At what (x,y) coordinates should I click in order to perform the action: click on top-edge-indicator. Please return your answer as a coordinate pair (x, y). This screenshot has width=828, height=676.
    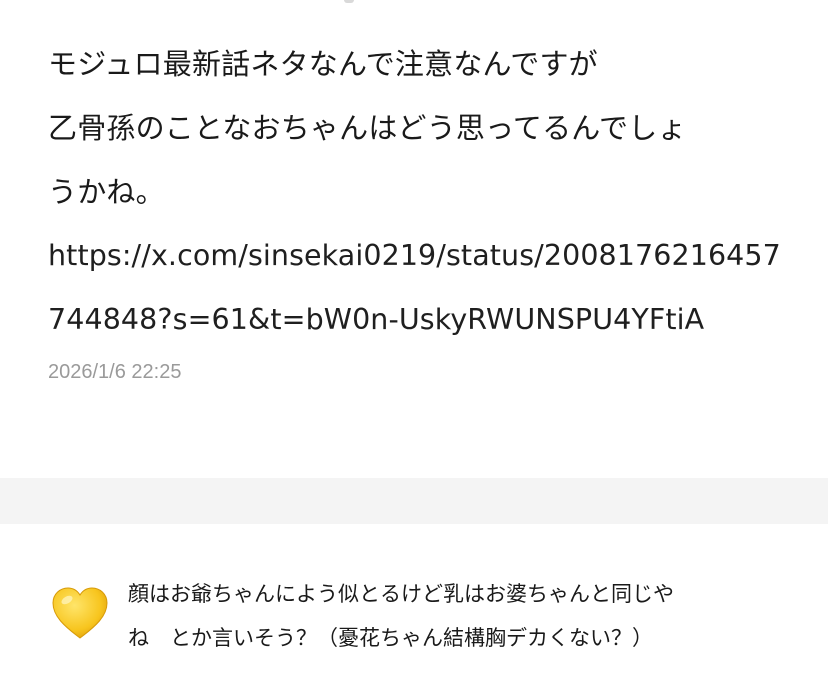
    Looking at the image, I should click on (349, 1).